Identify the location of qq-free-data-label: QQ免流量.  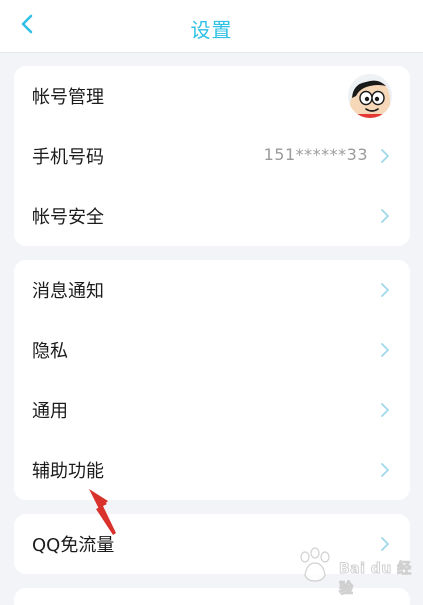
(73, 545).